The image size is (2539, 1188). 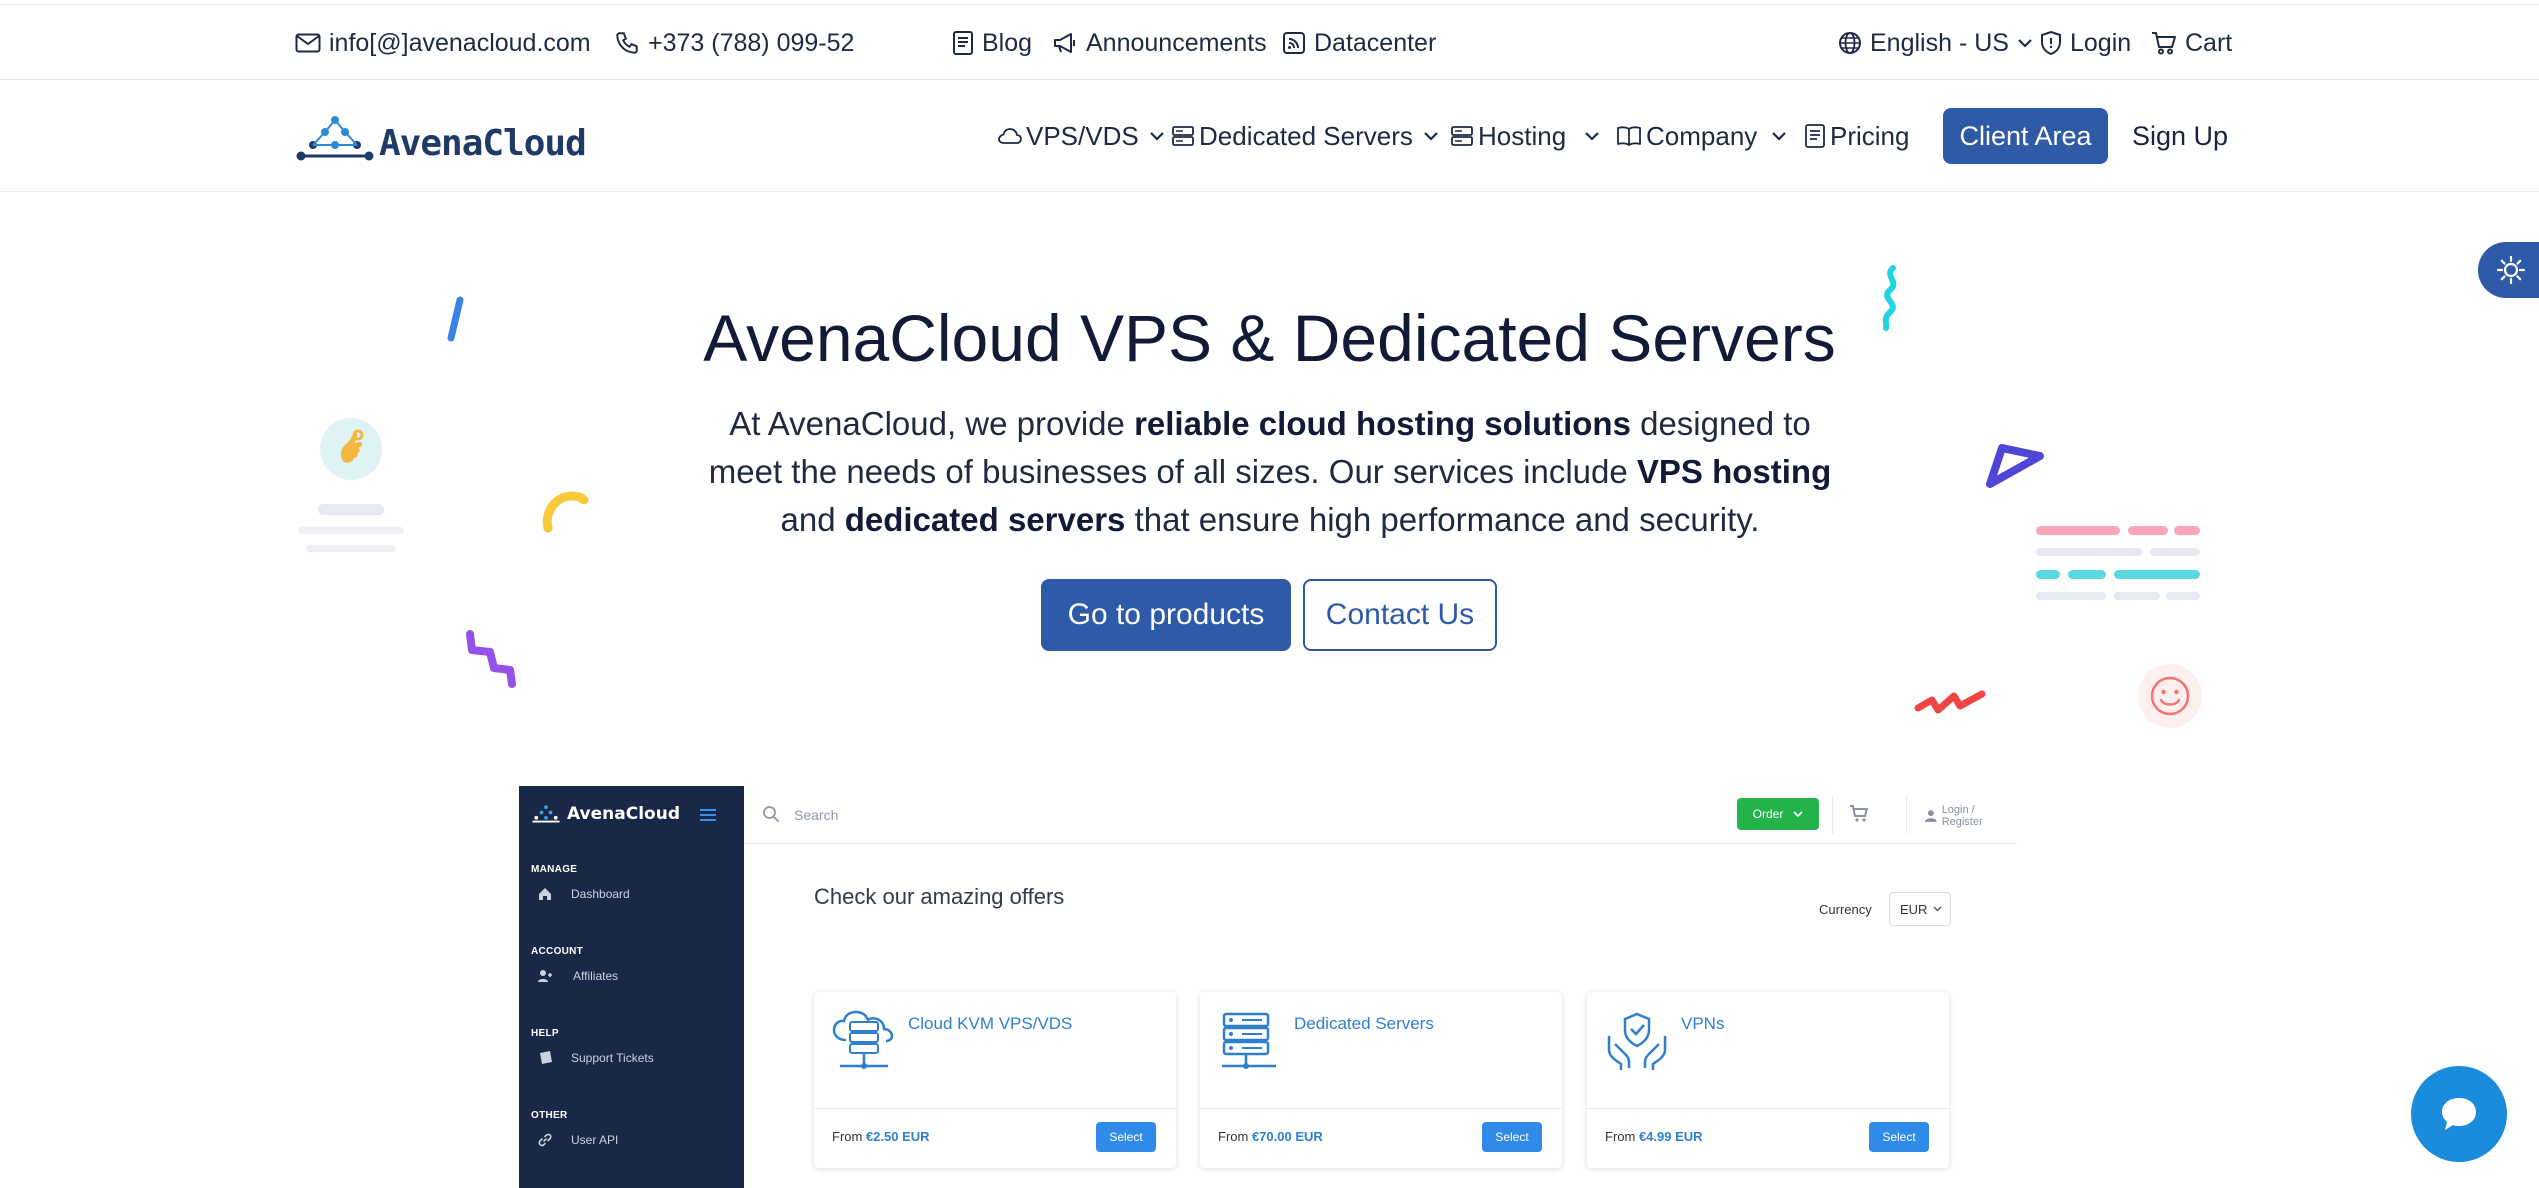 I want to click on card-footer: From €4.99 EUR Select, so click(x=1768, y=1138).